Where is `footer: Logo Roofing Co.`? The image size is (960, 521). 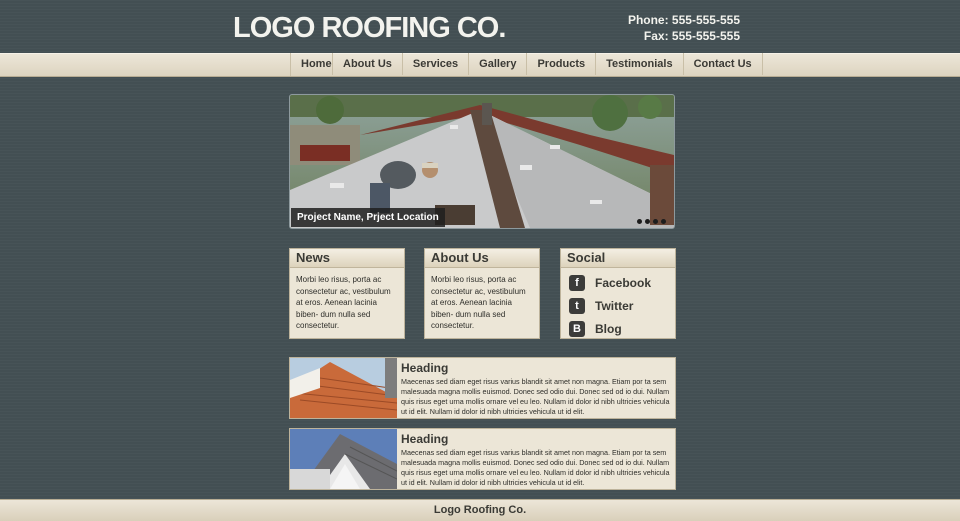 footer: Logo Roofing Co. is located at coordinates (480, 510).